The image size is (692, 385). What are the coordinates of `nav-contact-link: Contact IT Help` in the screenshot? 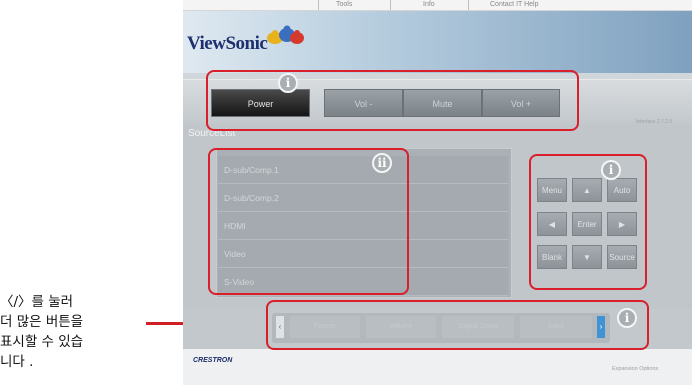 It's located at (514, 5).